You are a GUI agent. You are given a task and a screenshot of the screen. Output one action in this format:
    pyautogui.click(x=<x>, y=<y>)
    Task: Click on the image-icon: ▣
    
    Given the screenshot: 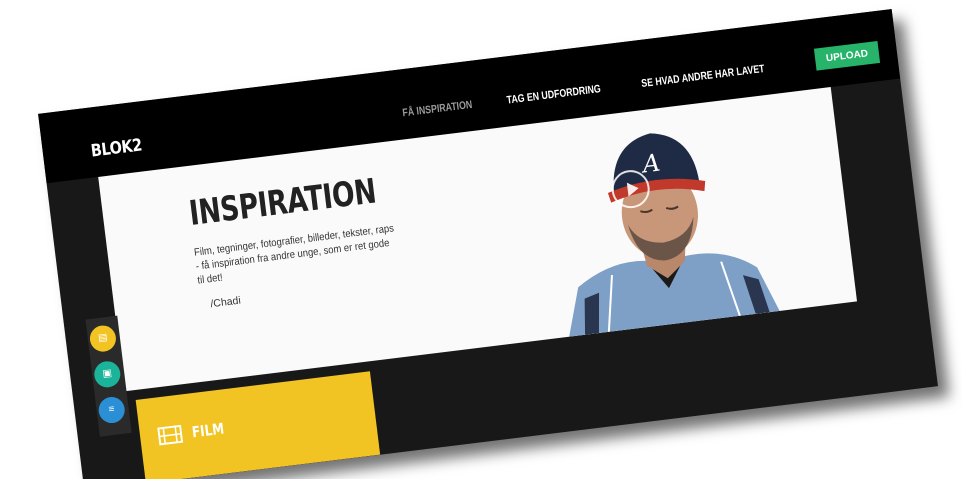 What is the action you would take?
    pyautogui.click(x=107, y=373)
    